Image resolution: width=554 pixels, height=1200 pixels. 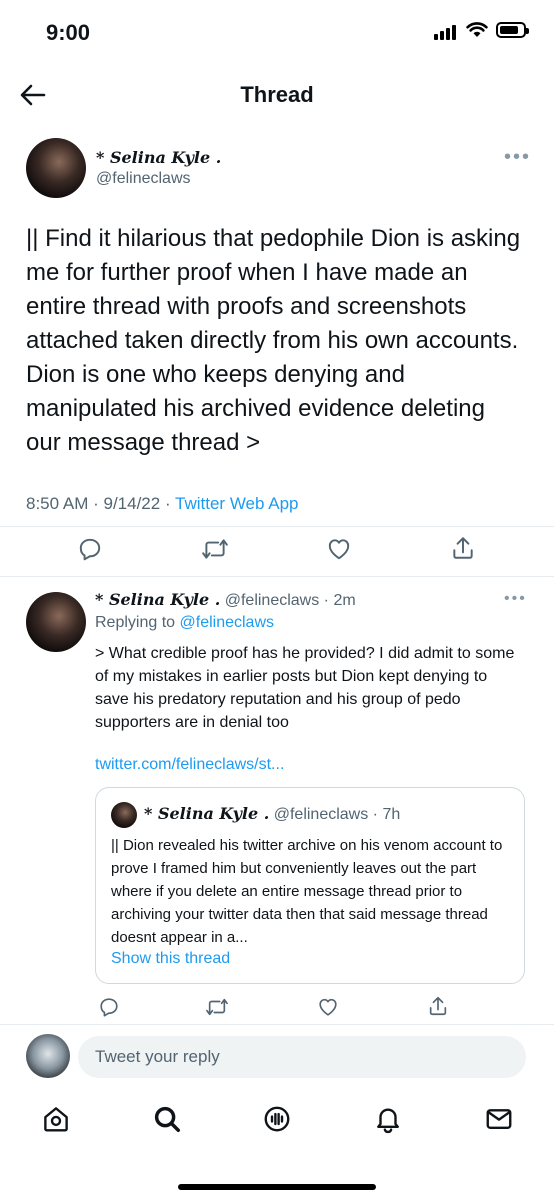 What do you see at coordinates (56, 168) in the screenshot?
I see `avatar` at bounding box center [56, 168].